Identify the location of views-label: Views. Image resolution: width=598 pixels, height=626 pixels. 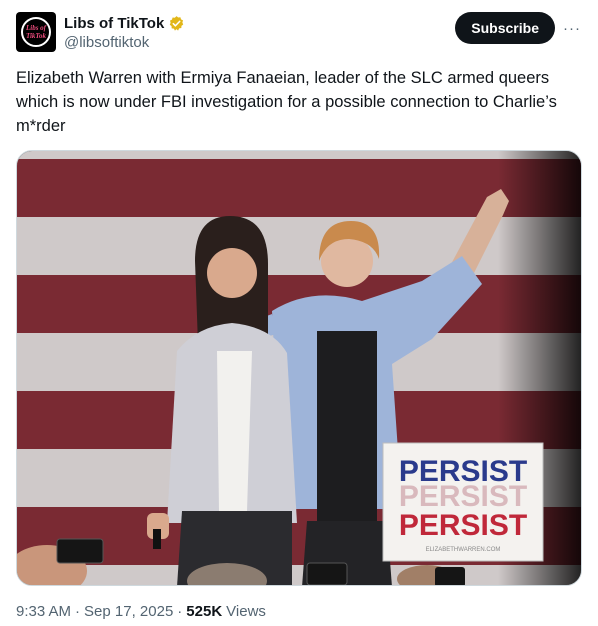
(246, 611).